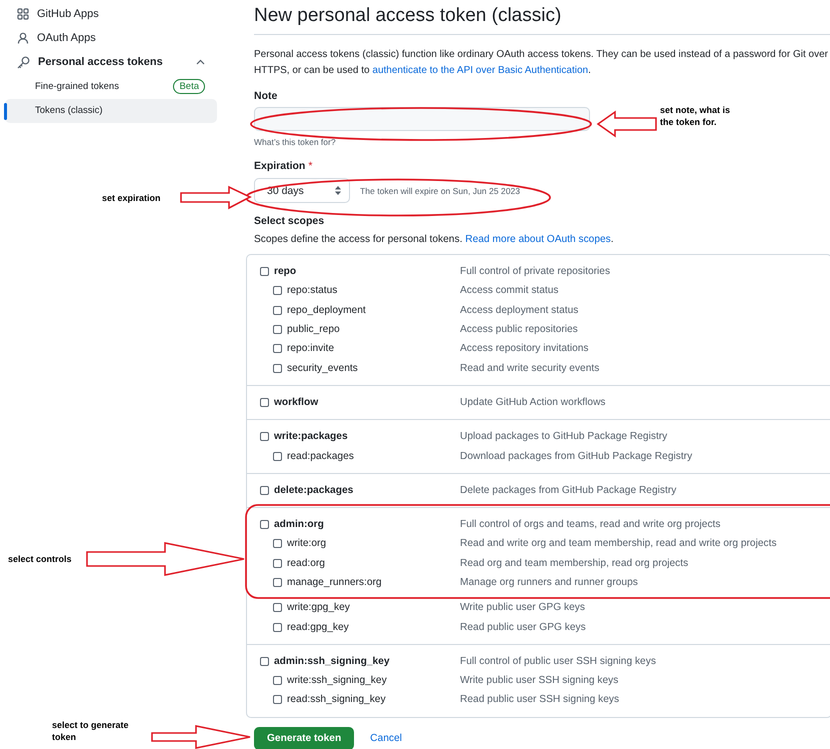 The width and height of the screenshot is (830, 749). Describe the element at coordinates (542, 20) in the screenshot. I see `page-title: New personal access token (classic)` at that location.